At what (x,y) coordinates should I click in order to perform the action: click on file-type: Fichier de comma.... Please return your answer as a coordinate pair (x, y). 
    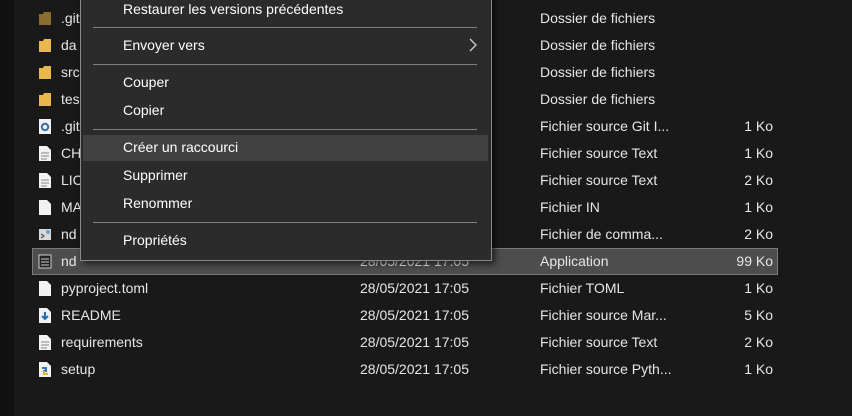
    Looking at the image, I should click on (601, 234).